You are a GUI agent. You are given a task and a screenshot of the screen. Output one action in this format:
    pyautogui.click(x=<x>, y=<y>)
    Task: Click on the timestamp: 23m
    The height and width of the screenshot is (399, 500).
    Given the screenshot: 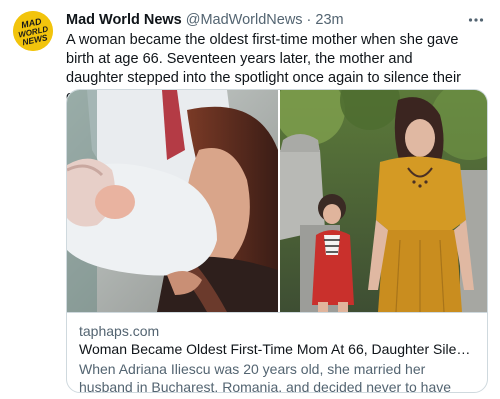 What is the action you would take?
    pyautogui.click(x=329, y=20)
    